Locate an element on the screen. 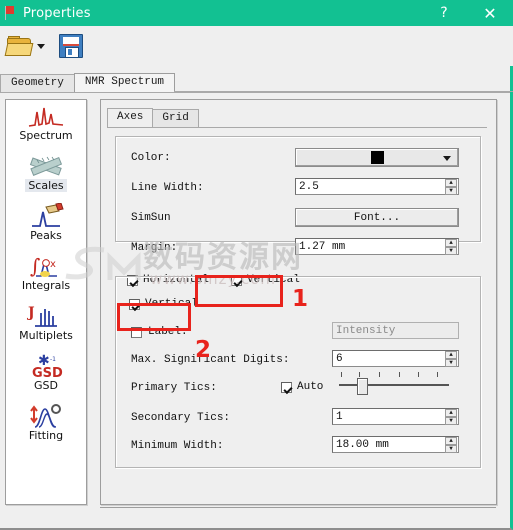  secondary-tics-label-row: Secondary Tics: is located at coordinates (180, 418).